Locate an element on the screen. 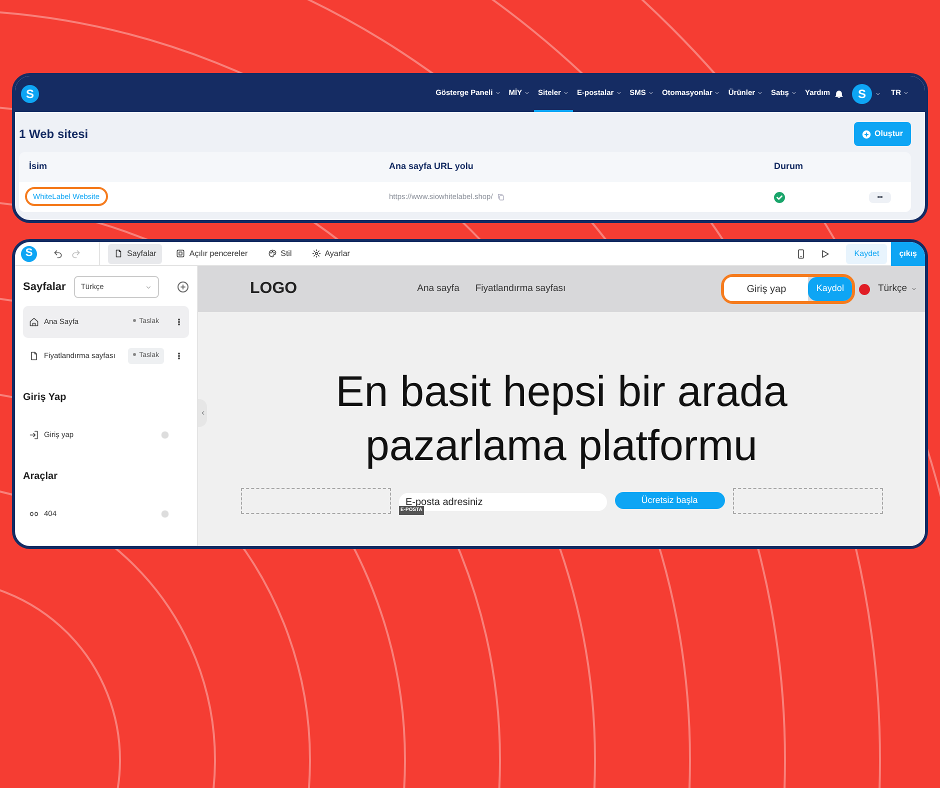  nav-link: Ana sayfa is located at coordinates (438, 289).